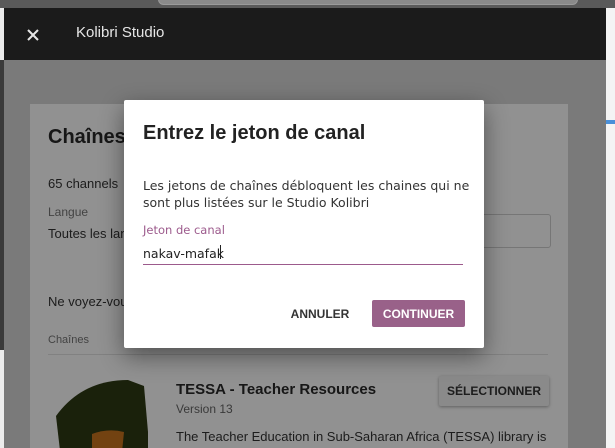  Describe the element at coordinates (320, 313) in the screenshot. I see `cancel-button: ANNULER` at that location.